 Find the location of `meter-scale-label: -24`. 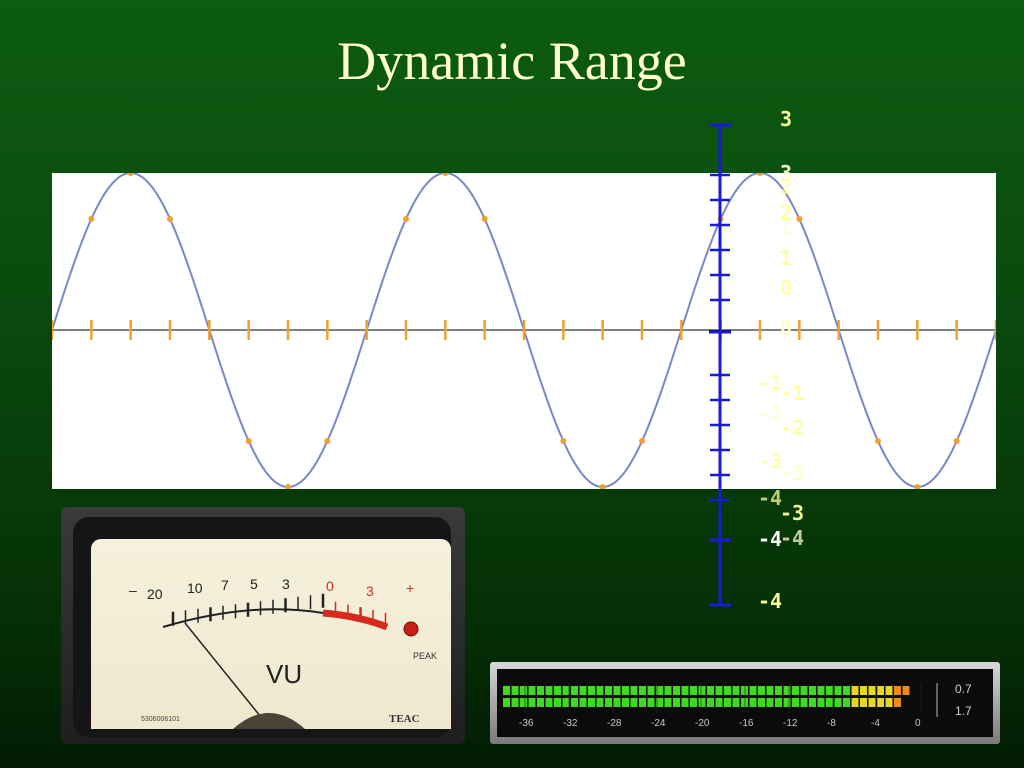

meter-scale-label: -24 is located at coordinates (658, 723).